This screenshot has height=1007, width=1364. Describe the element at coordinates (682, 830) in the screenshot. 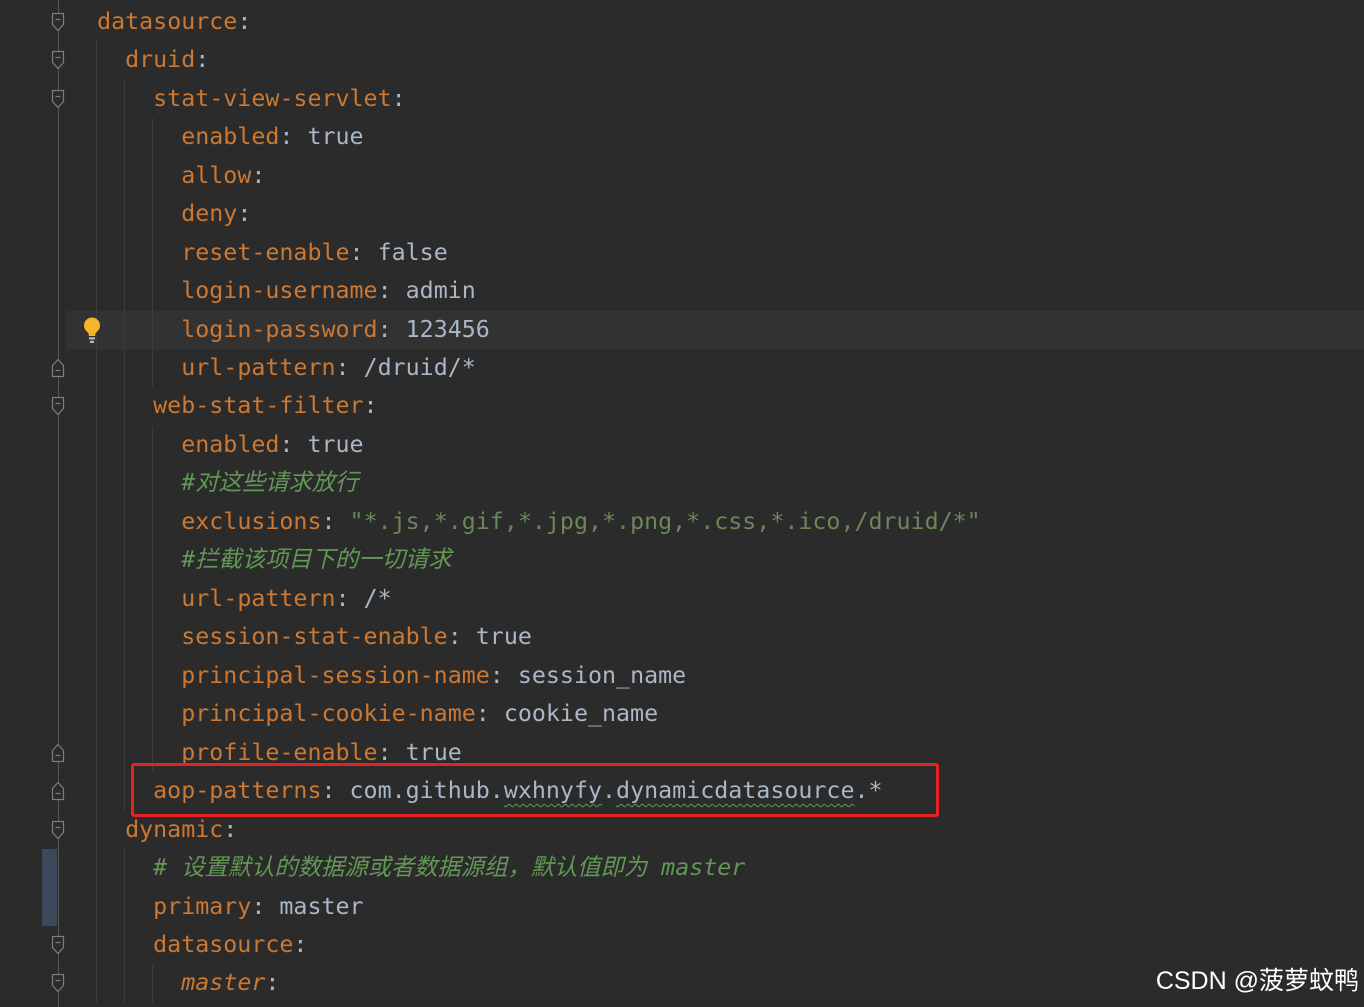

I see `code-line: dynamic:` at that location.